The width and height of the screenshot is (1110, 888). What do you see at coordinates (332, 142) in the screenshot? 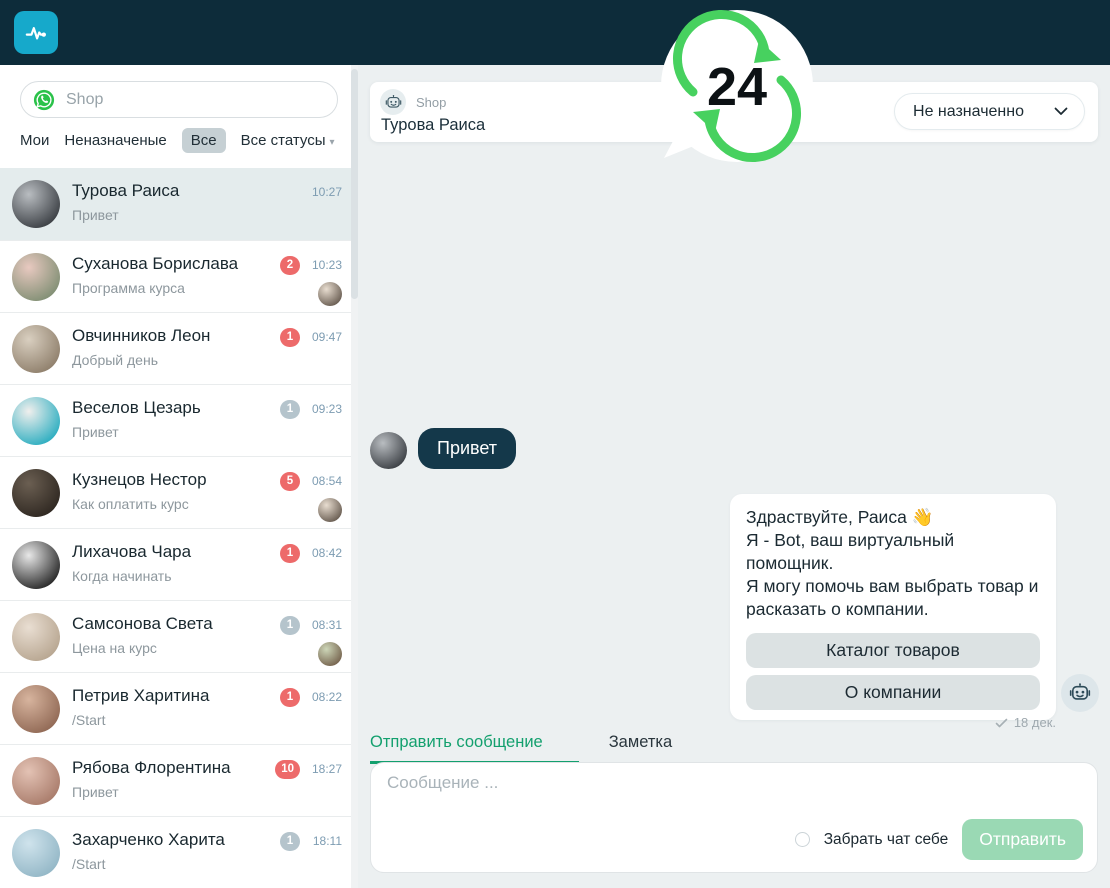
I see `caret-down-icon: ▾` at bounding box center [332, 142].